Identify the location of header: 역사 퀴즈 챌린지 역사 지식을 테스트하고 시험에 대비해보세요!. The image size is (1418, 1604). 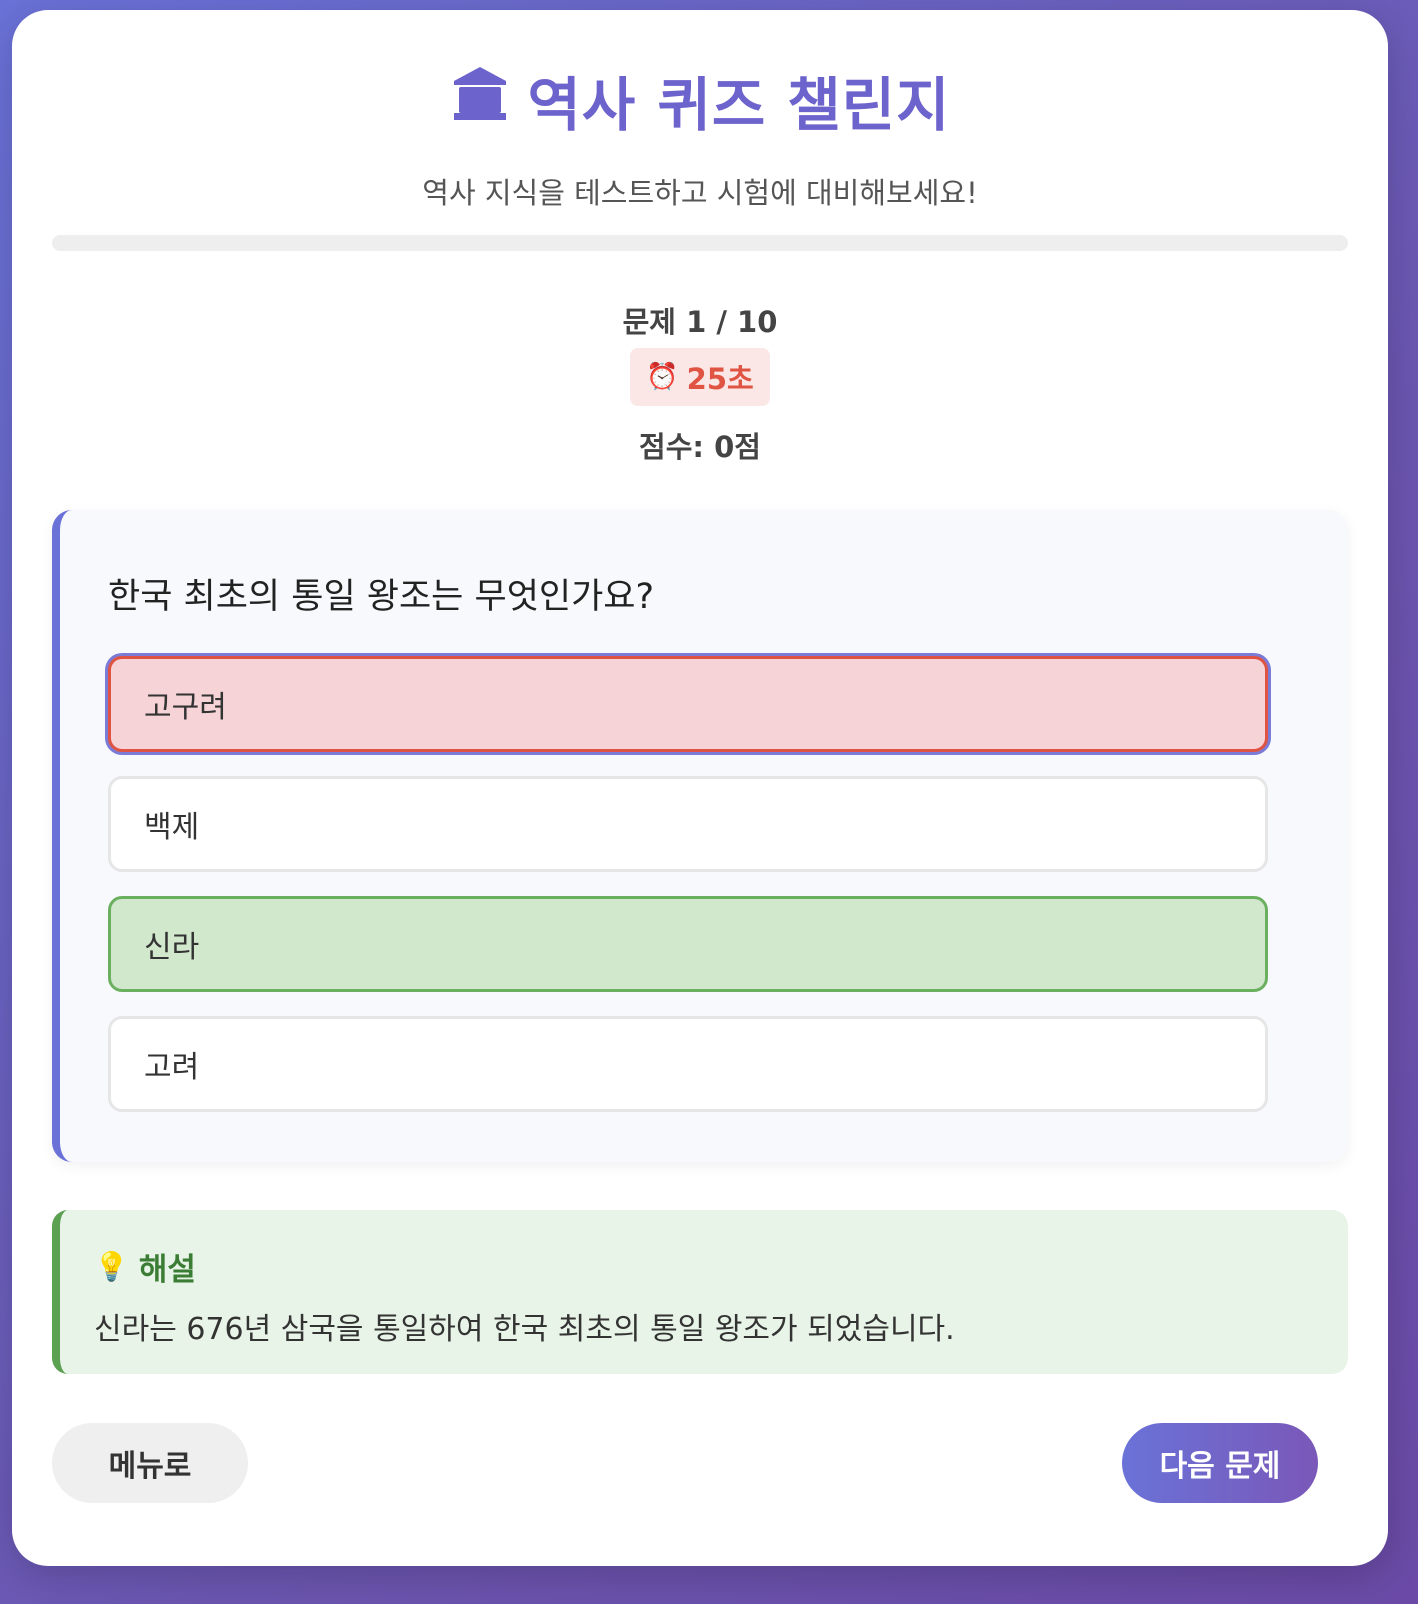
(700, 135).